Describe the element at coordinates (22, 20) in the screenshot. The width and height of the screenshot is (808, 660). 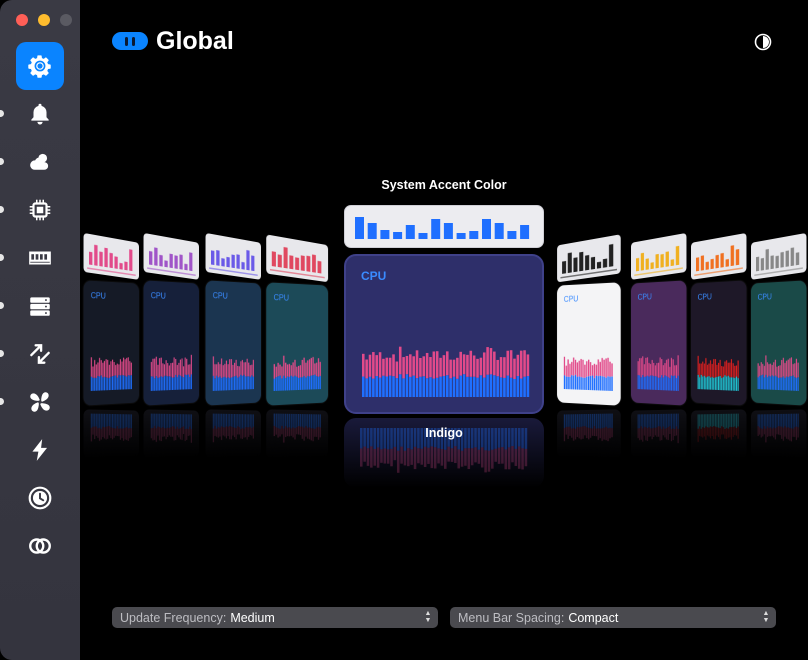
I see `close-window-button` at that location.